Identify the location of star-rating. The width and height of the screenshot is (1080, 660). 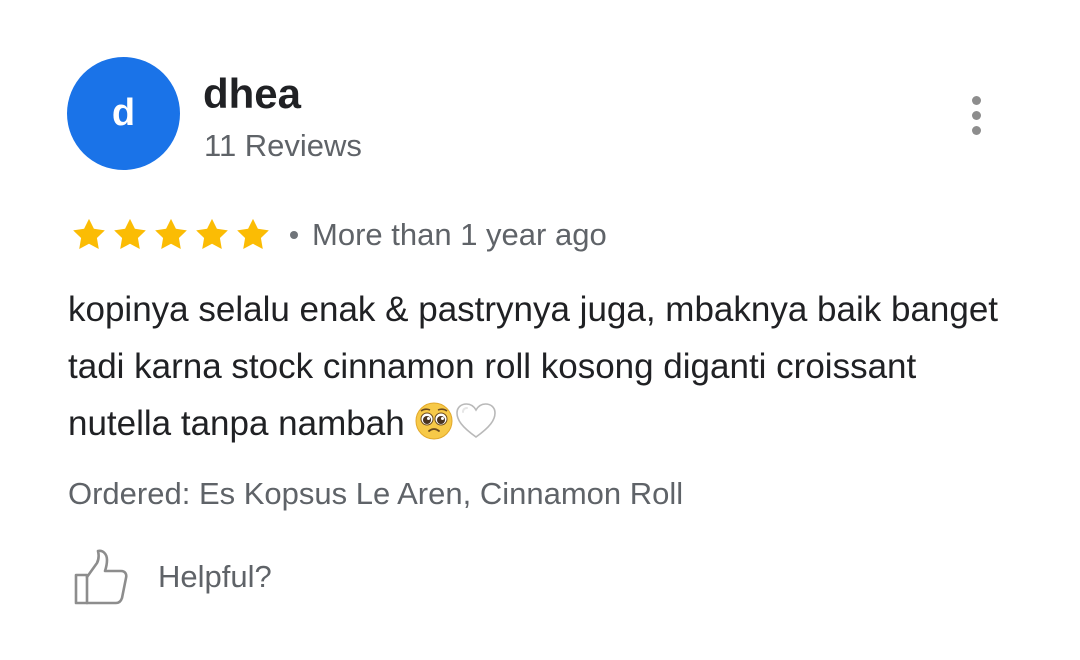
(171, 235).